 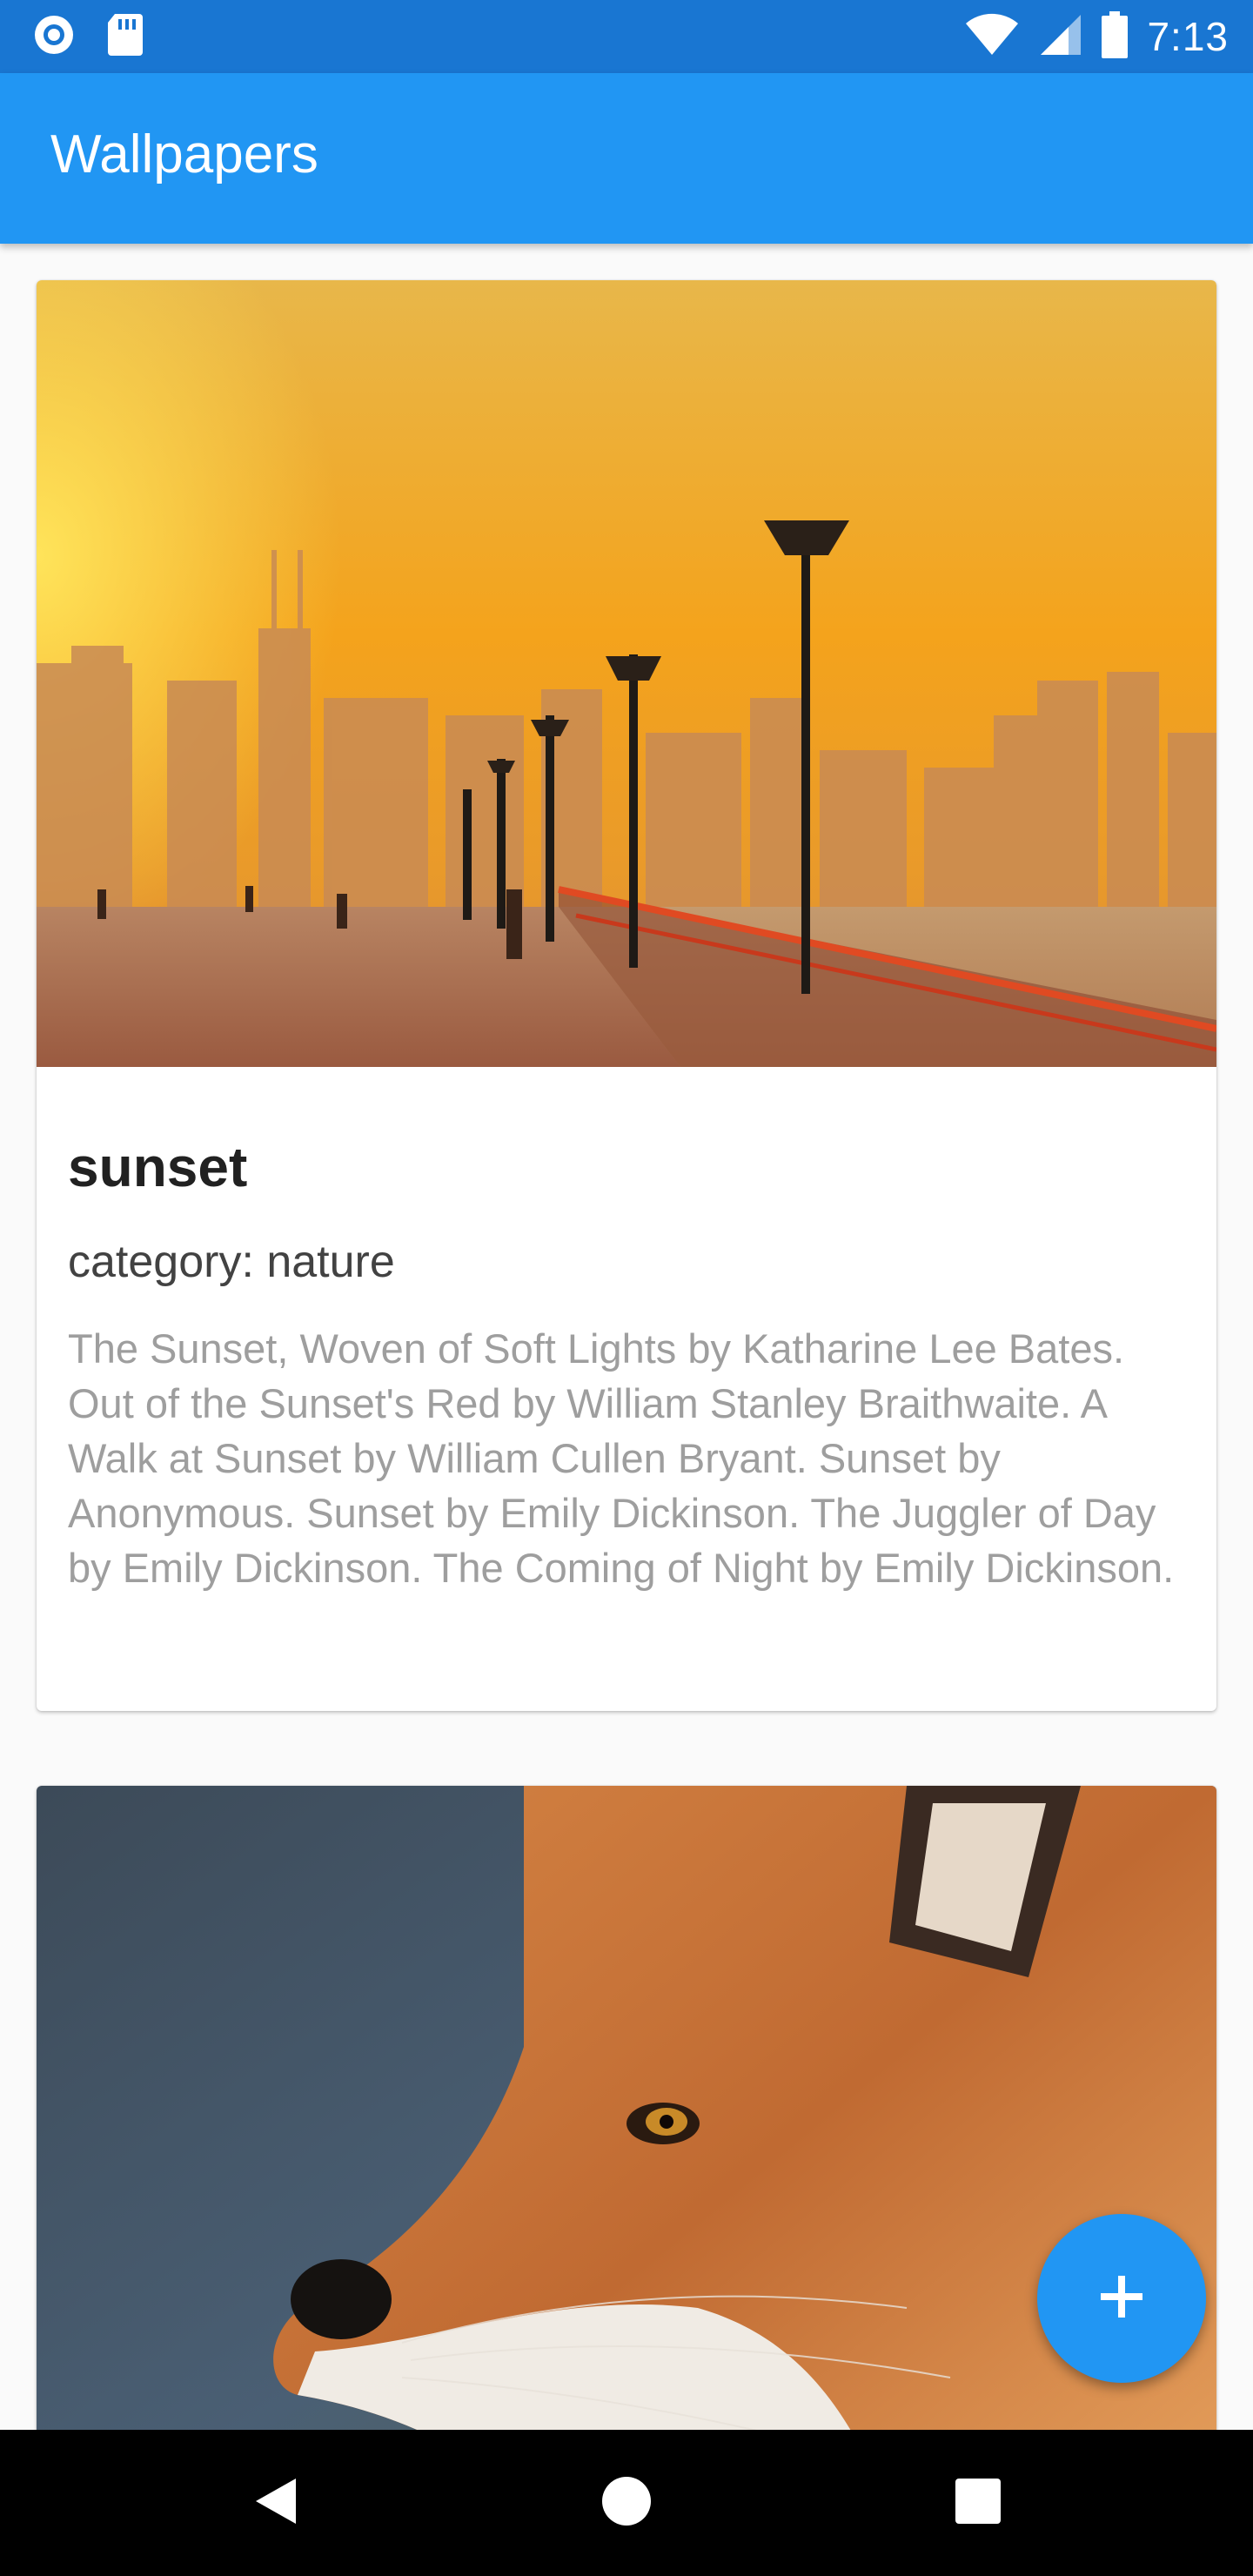 What do you see at coordinates (1115, 37) in the screenshot?
I see `battery-icon` at bounding box center [1115, 37].